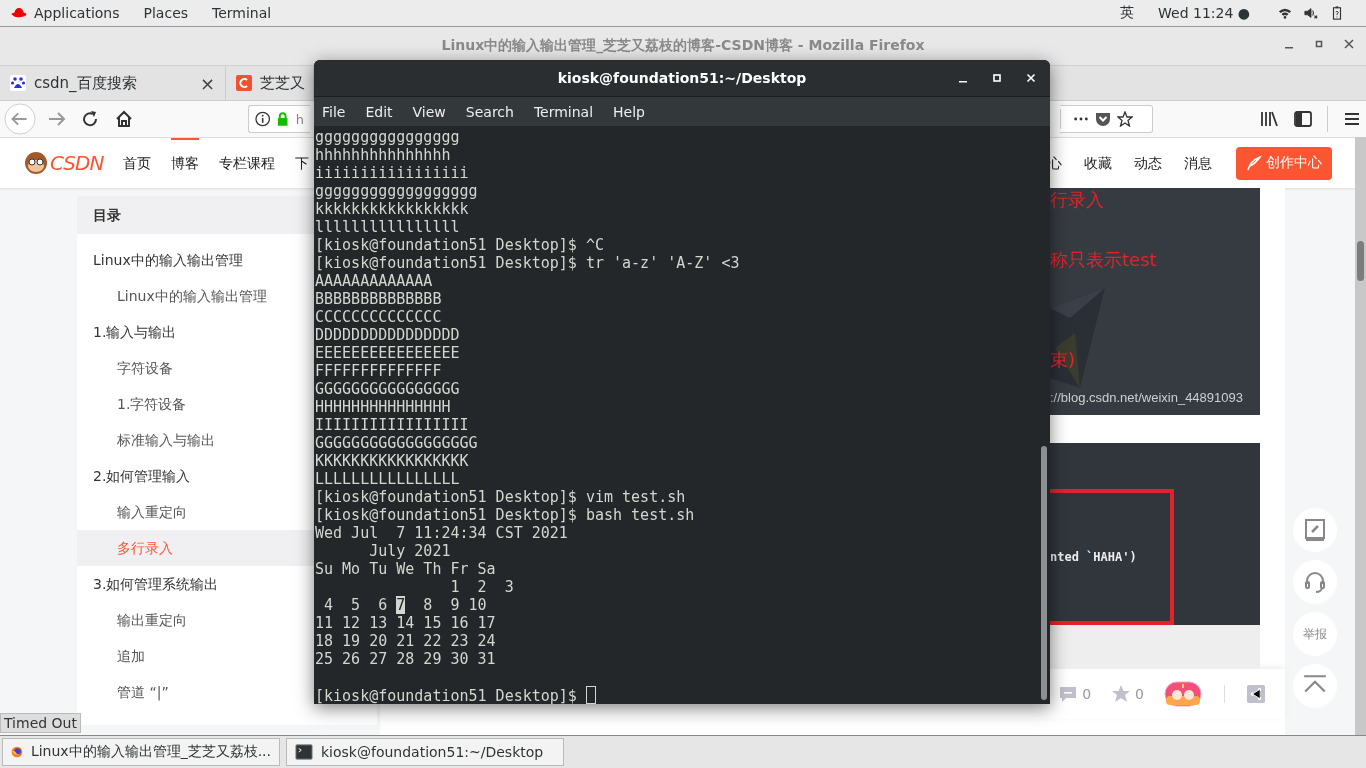 Image resolution: width=1366 pixels, height=768 pixels. I want to click on screenshot-text: 行录入, so click(1077, 200).